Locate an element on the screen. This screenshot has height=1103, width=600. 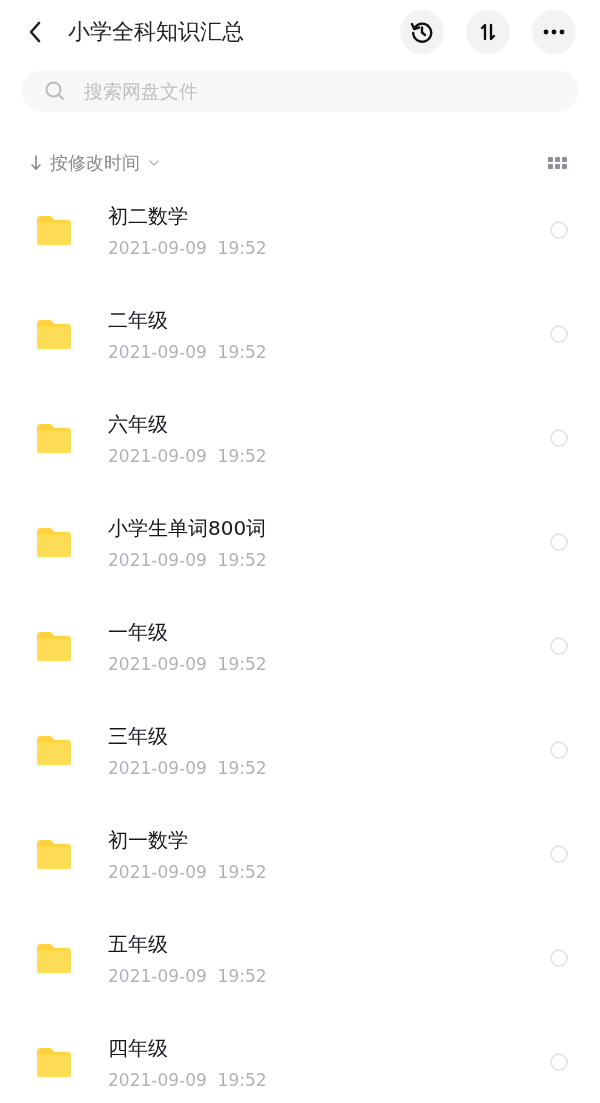
history-icon is located at coordinates (422, 32).